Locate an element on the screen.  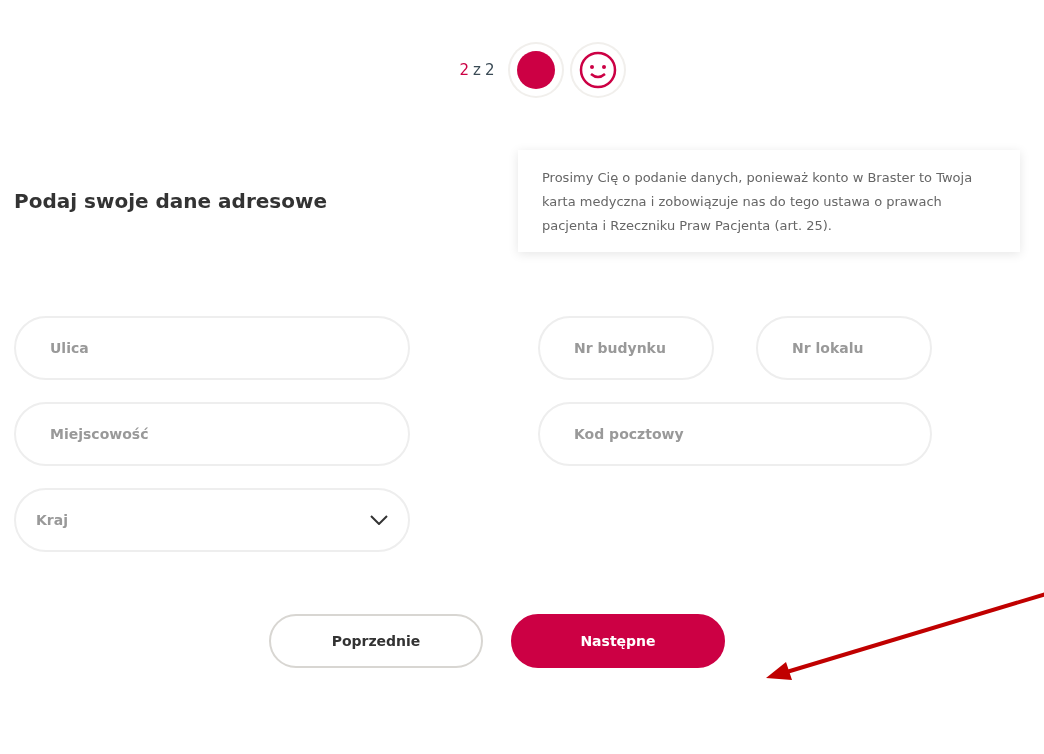
input-field: Nr budynku is located at coordinates (626, 348).